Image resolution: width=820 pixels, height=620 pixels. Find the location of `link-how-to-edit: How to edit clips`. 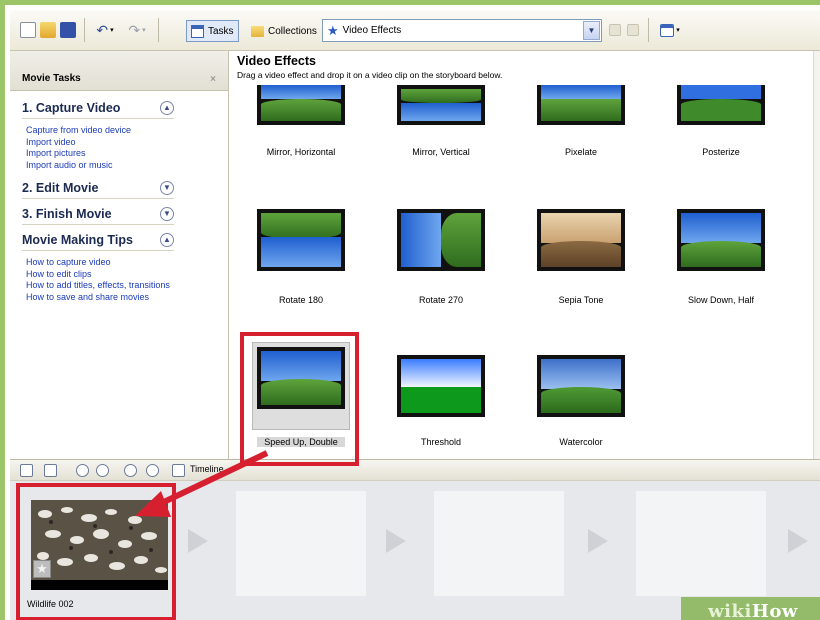

link-how-to-edit: How to edit clips is located at coordinates (124, 275).